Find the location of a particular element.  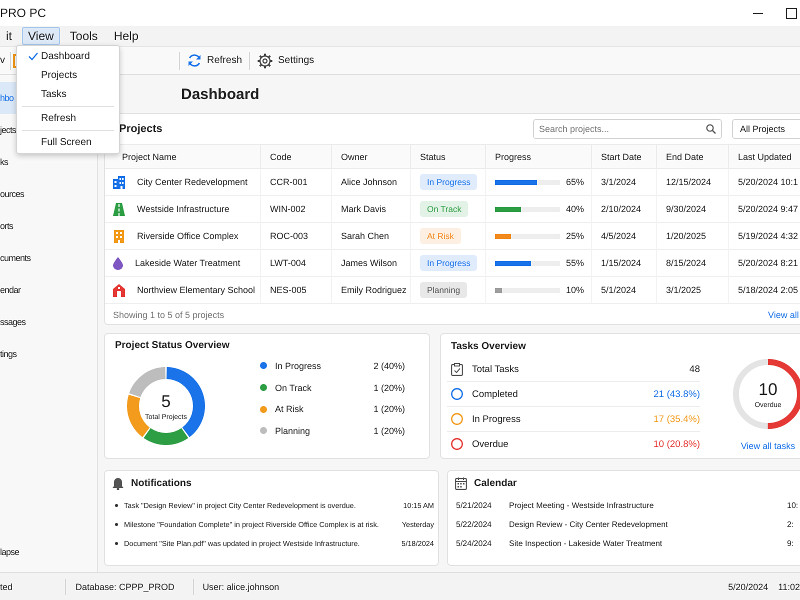

menu-item: Tasks is located at coordinates (68, 94).